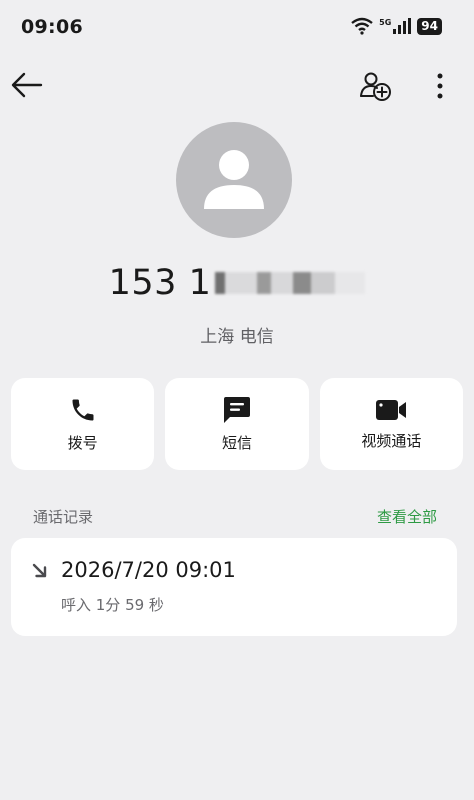  Describe the element at coordinates (376, 86) in the screenshot. I see `add-contact-icon` at that location.